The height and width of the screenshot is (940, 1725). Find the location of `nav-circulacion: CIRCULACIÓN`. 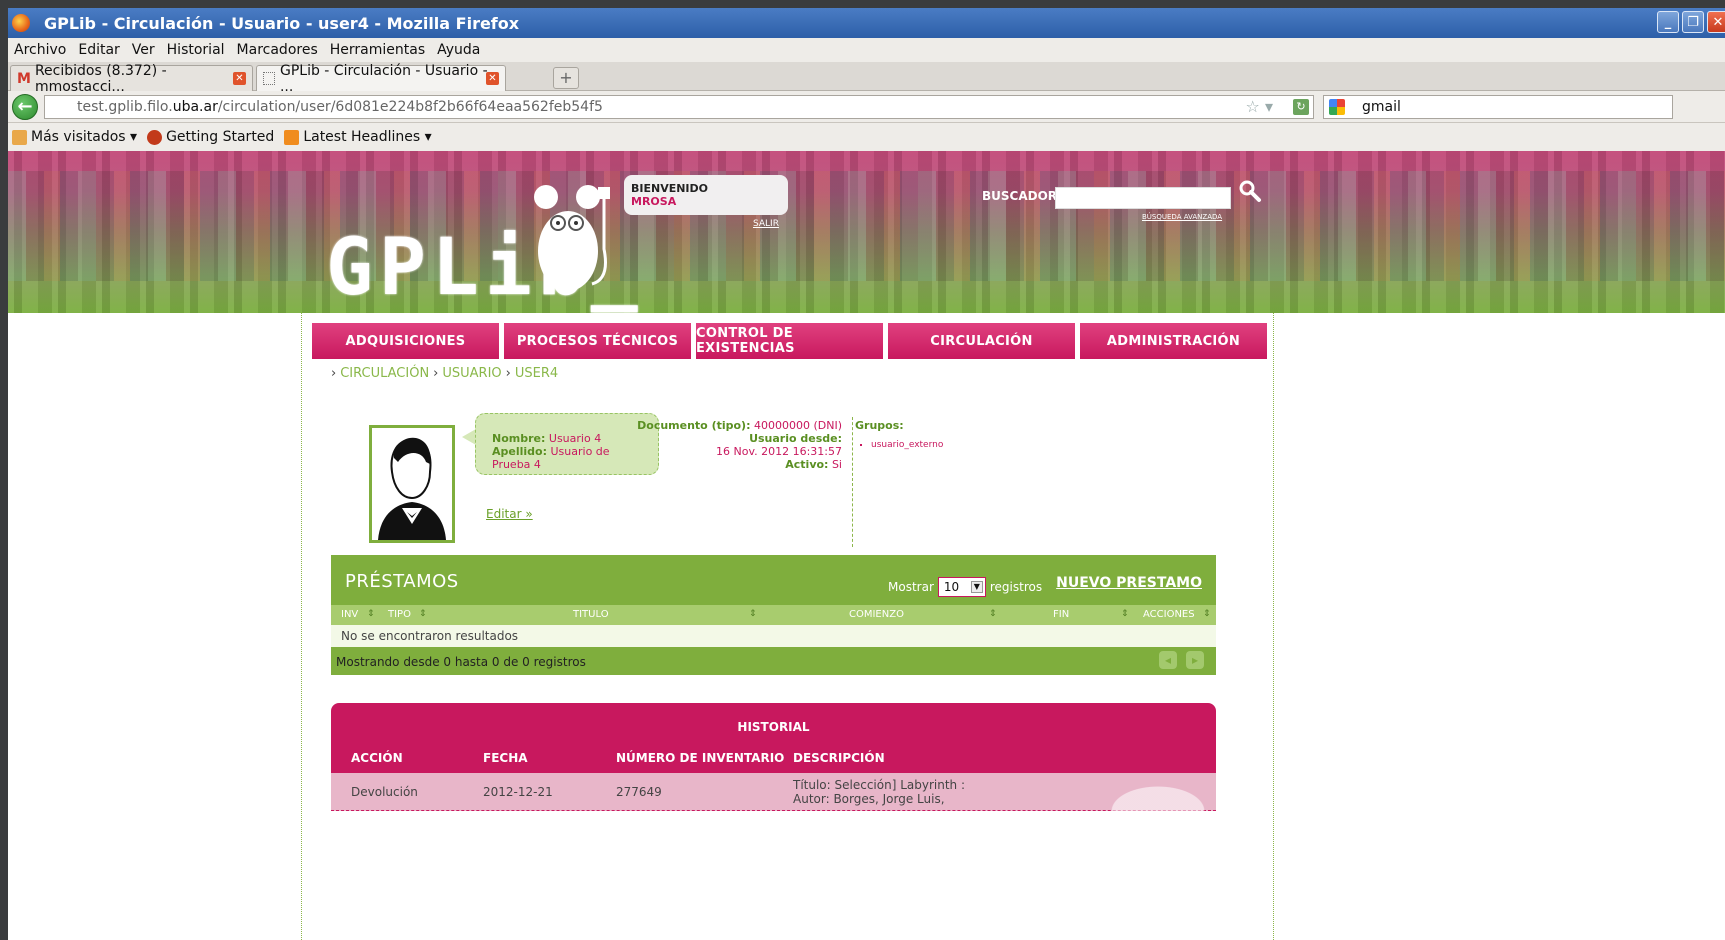

nav-circulacion: CIRCULACIÓN is located at coordinates (981, 341).